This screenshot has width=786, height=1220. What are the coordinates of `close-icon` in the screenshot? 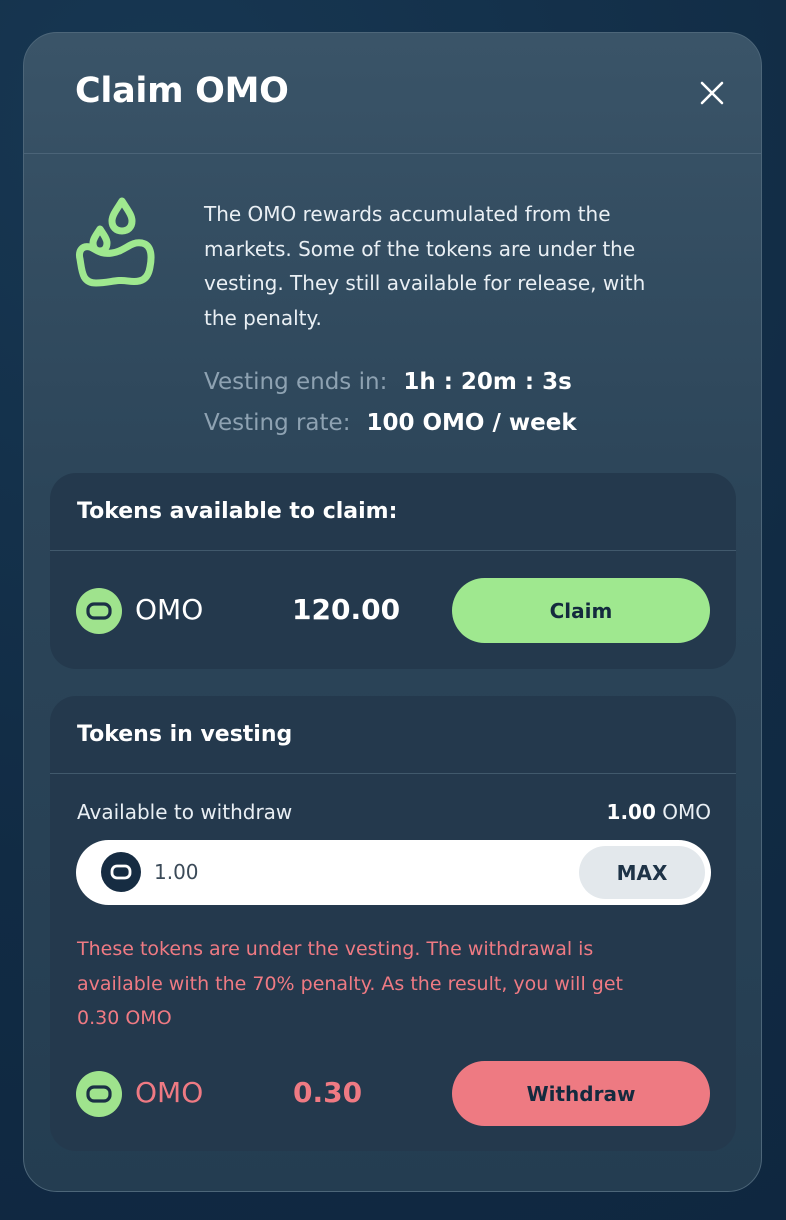 It's located at (712, 93).